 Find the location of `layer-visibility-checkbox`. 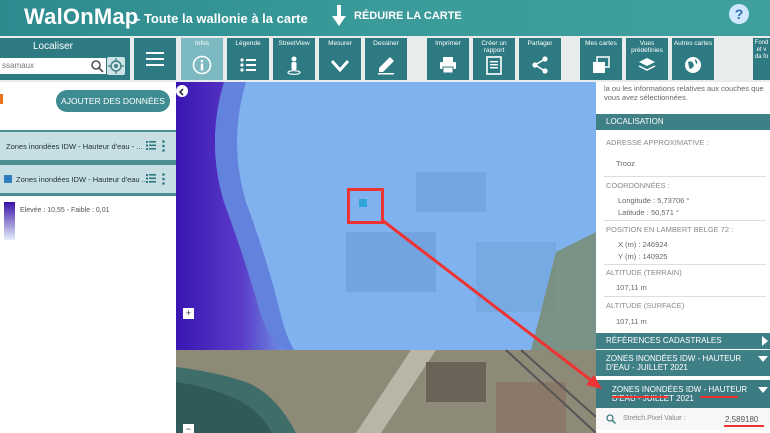

layer-visibility-checkbox is located at coordinates (8, 179).